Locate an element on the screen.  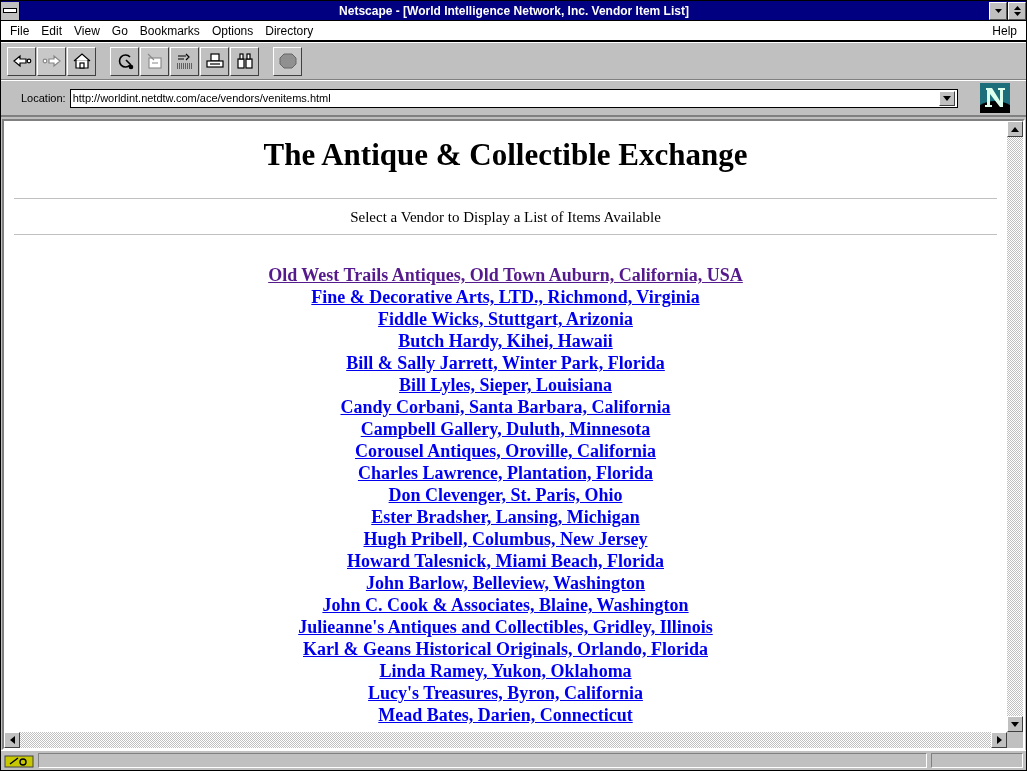
vendor-link: Fine & Decorative Arts, LTD., Richmond, Virginia is located at coordinates (505, 297).